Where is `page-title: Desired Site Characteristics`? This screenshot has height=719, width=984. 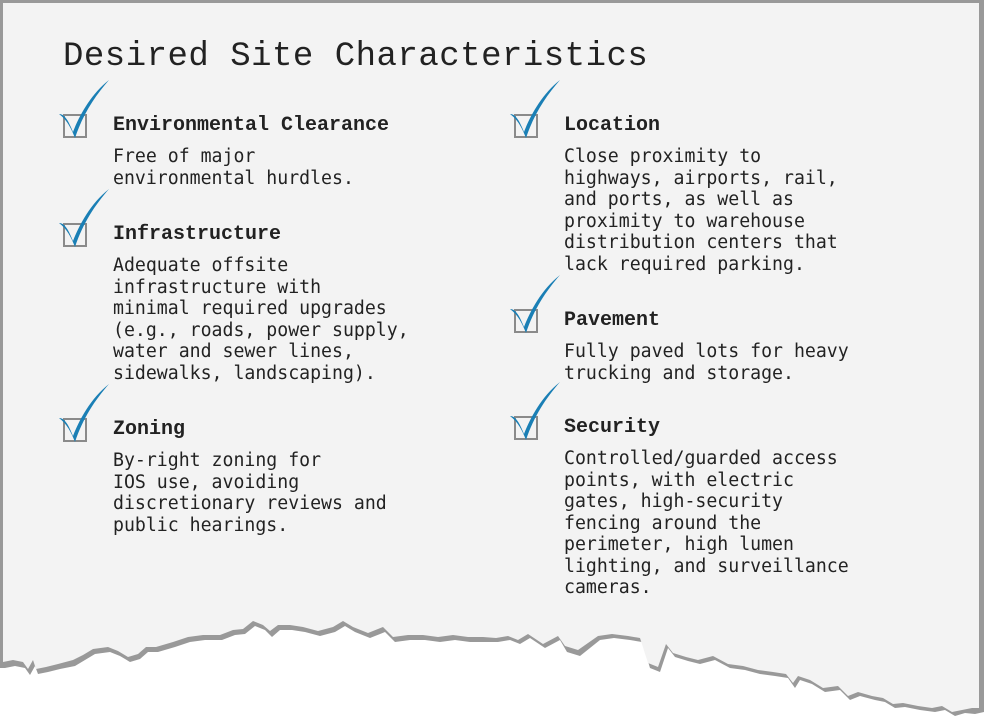
page-title: Desired Site Characteristics is located at coordinates (356, 57).